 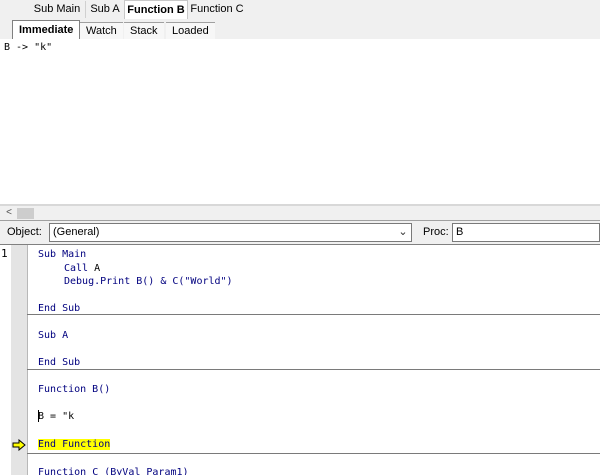 I want to click on code-line-function-b: Function B(), so click(x=74, y=389).